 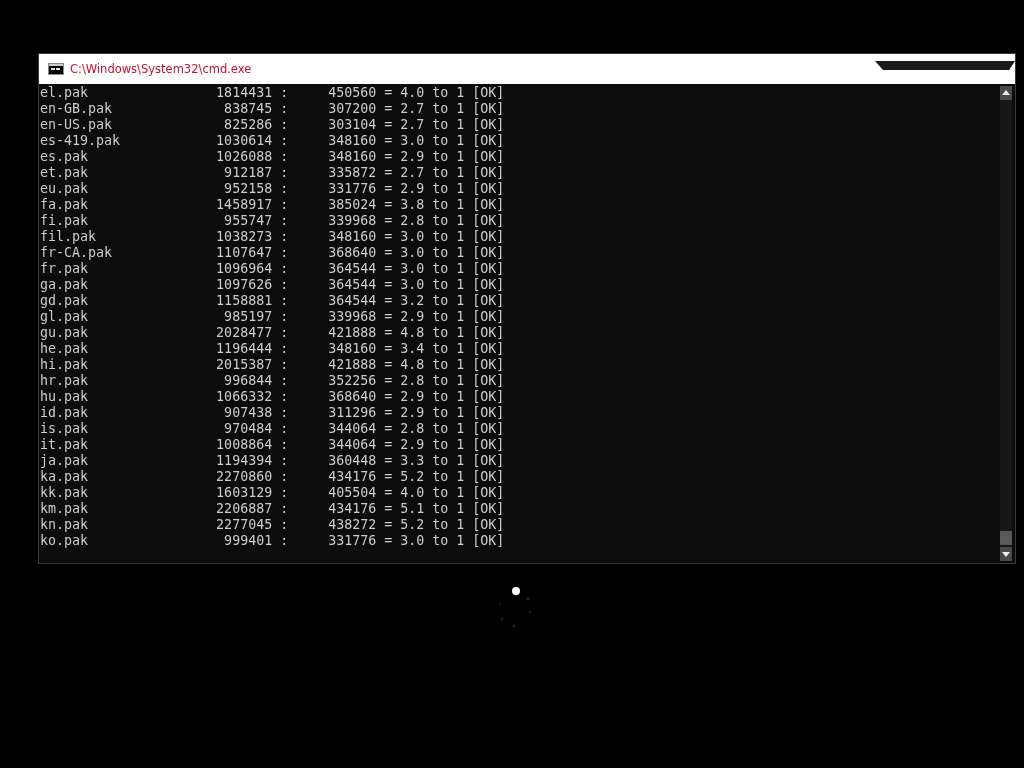 What do you see at coordinates (273, 397) in the screenshot?
I see `console-line: hu.pak 1066332 : 368640 = 2.9 to 1 [OK]` at bounding box center [273, 397].